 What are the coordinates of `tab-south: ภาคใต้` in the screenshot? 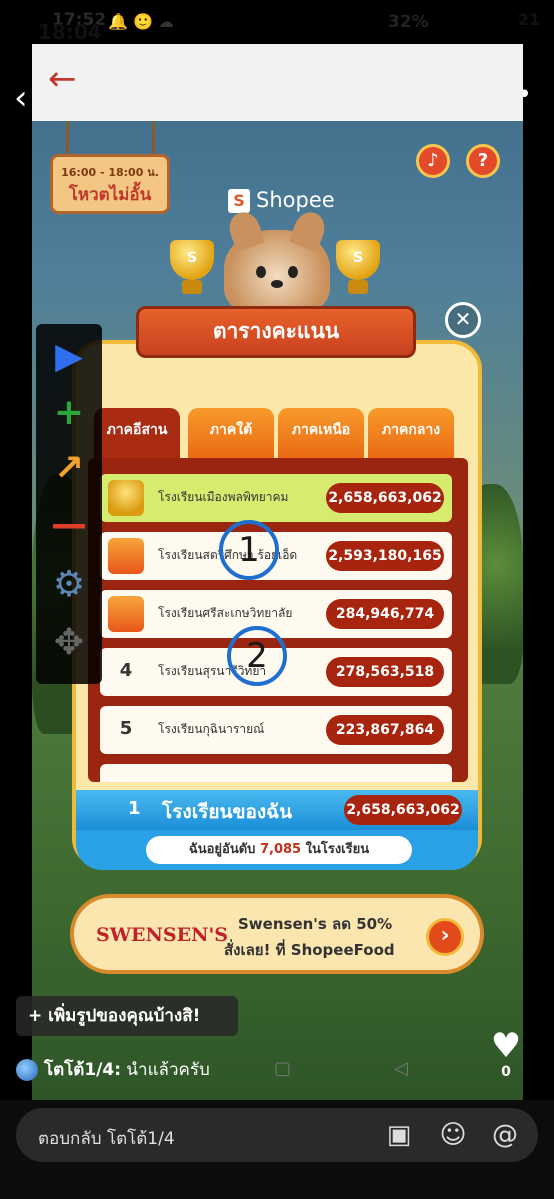 It's located at (231, 433).